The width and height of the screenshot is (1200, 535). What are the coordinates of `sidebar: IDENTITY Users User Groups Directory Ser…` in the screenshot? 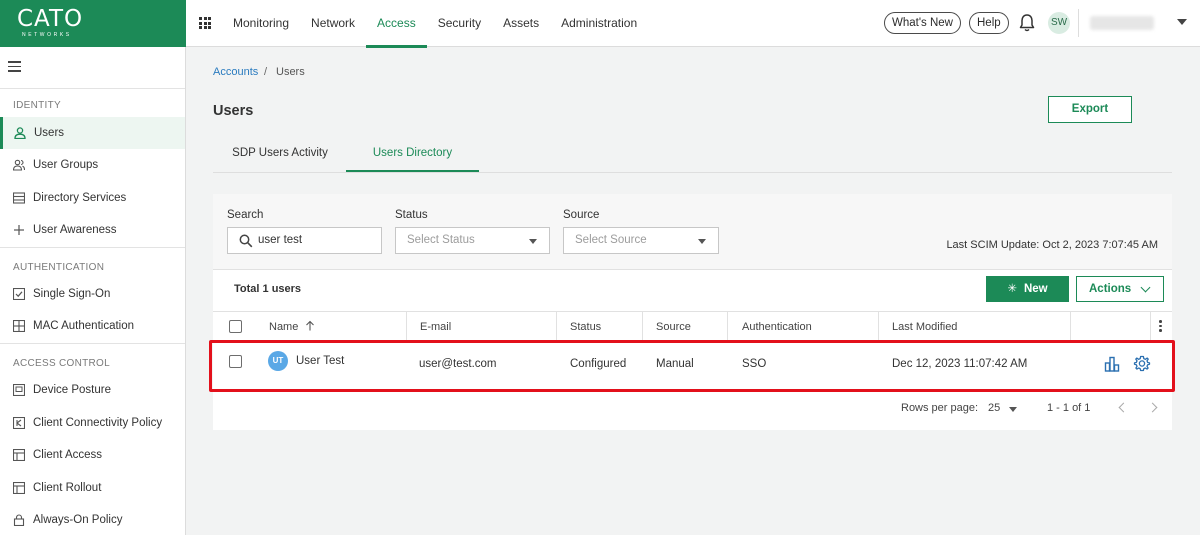 It's located at (93, 291).